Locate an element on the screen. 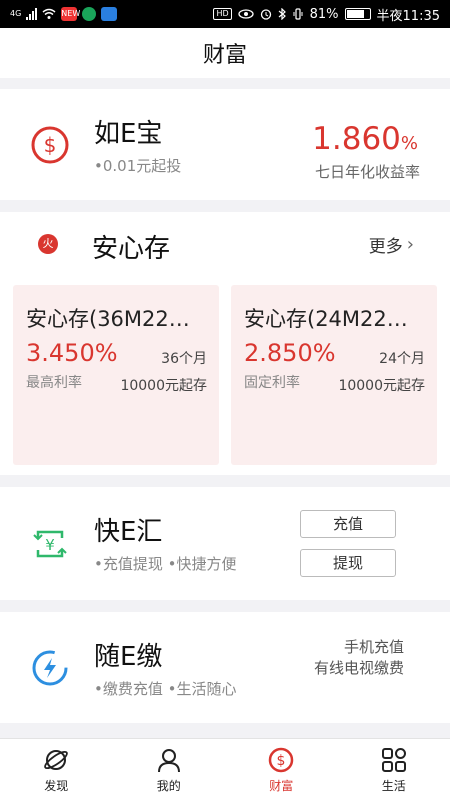 The height and width of the screenshot is (800, 450). nav-item-wealth: $ 财富 is located at coordinates (281, 769).